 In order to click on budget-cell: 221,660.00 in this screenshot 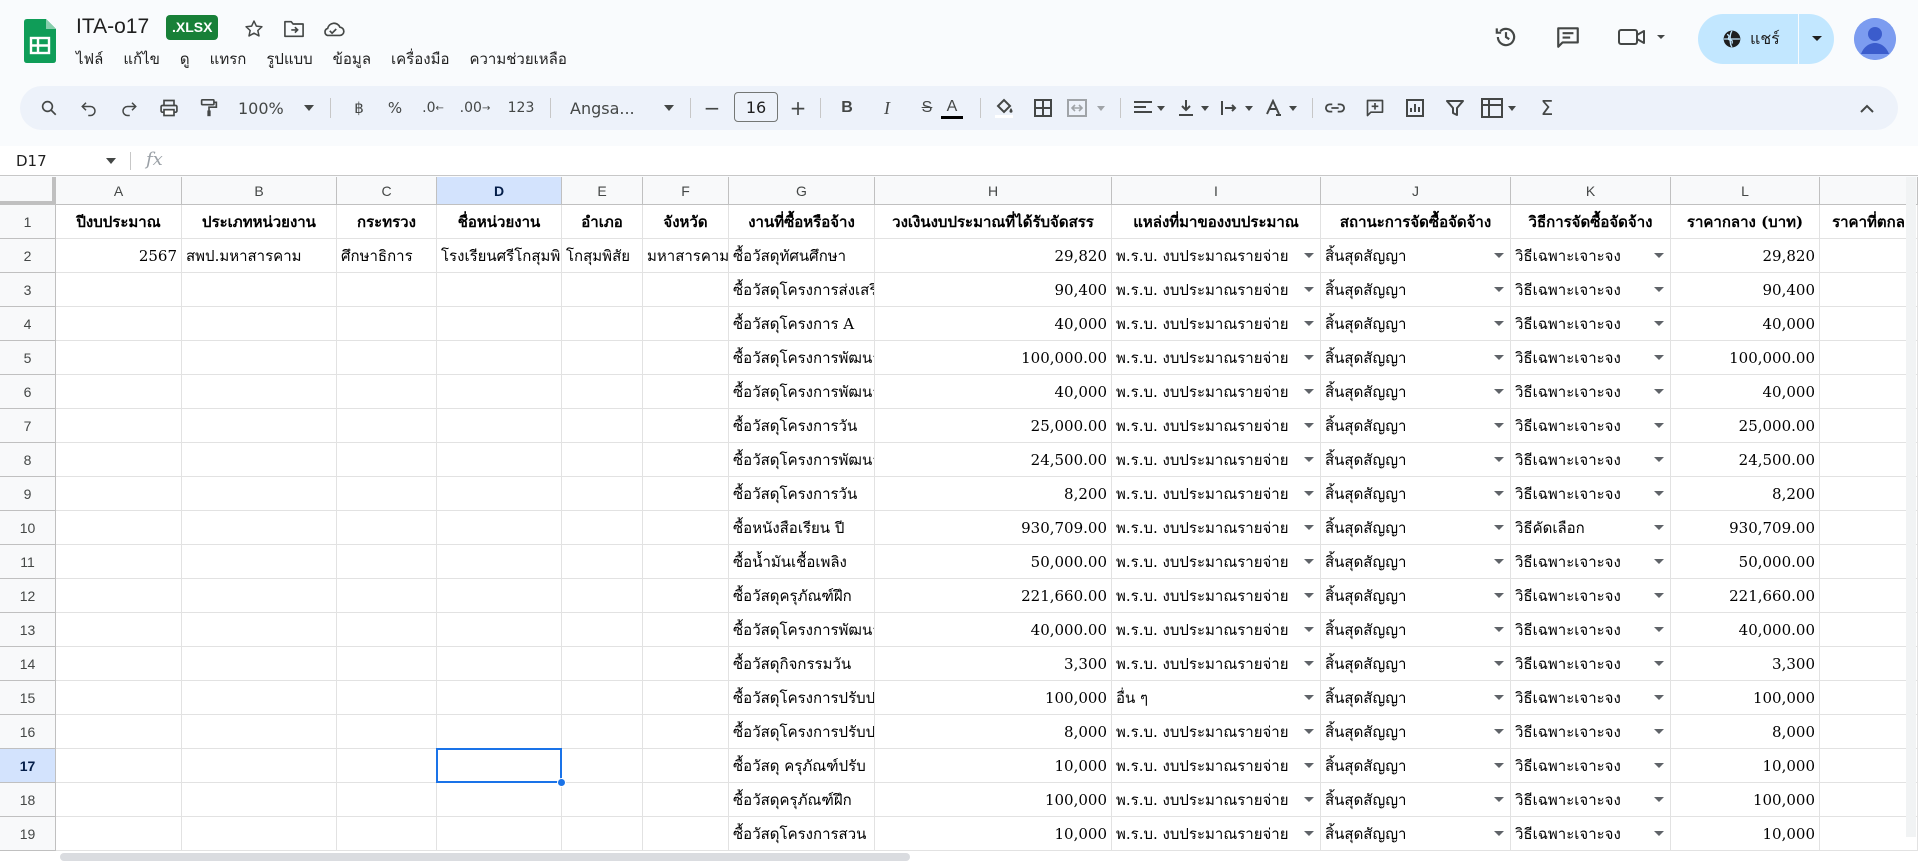, I will do `click(993, 596)`.